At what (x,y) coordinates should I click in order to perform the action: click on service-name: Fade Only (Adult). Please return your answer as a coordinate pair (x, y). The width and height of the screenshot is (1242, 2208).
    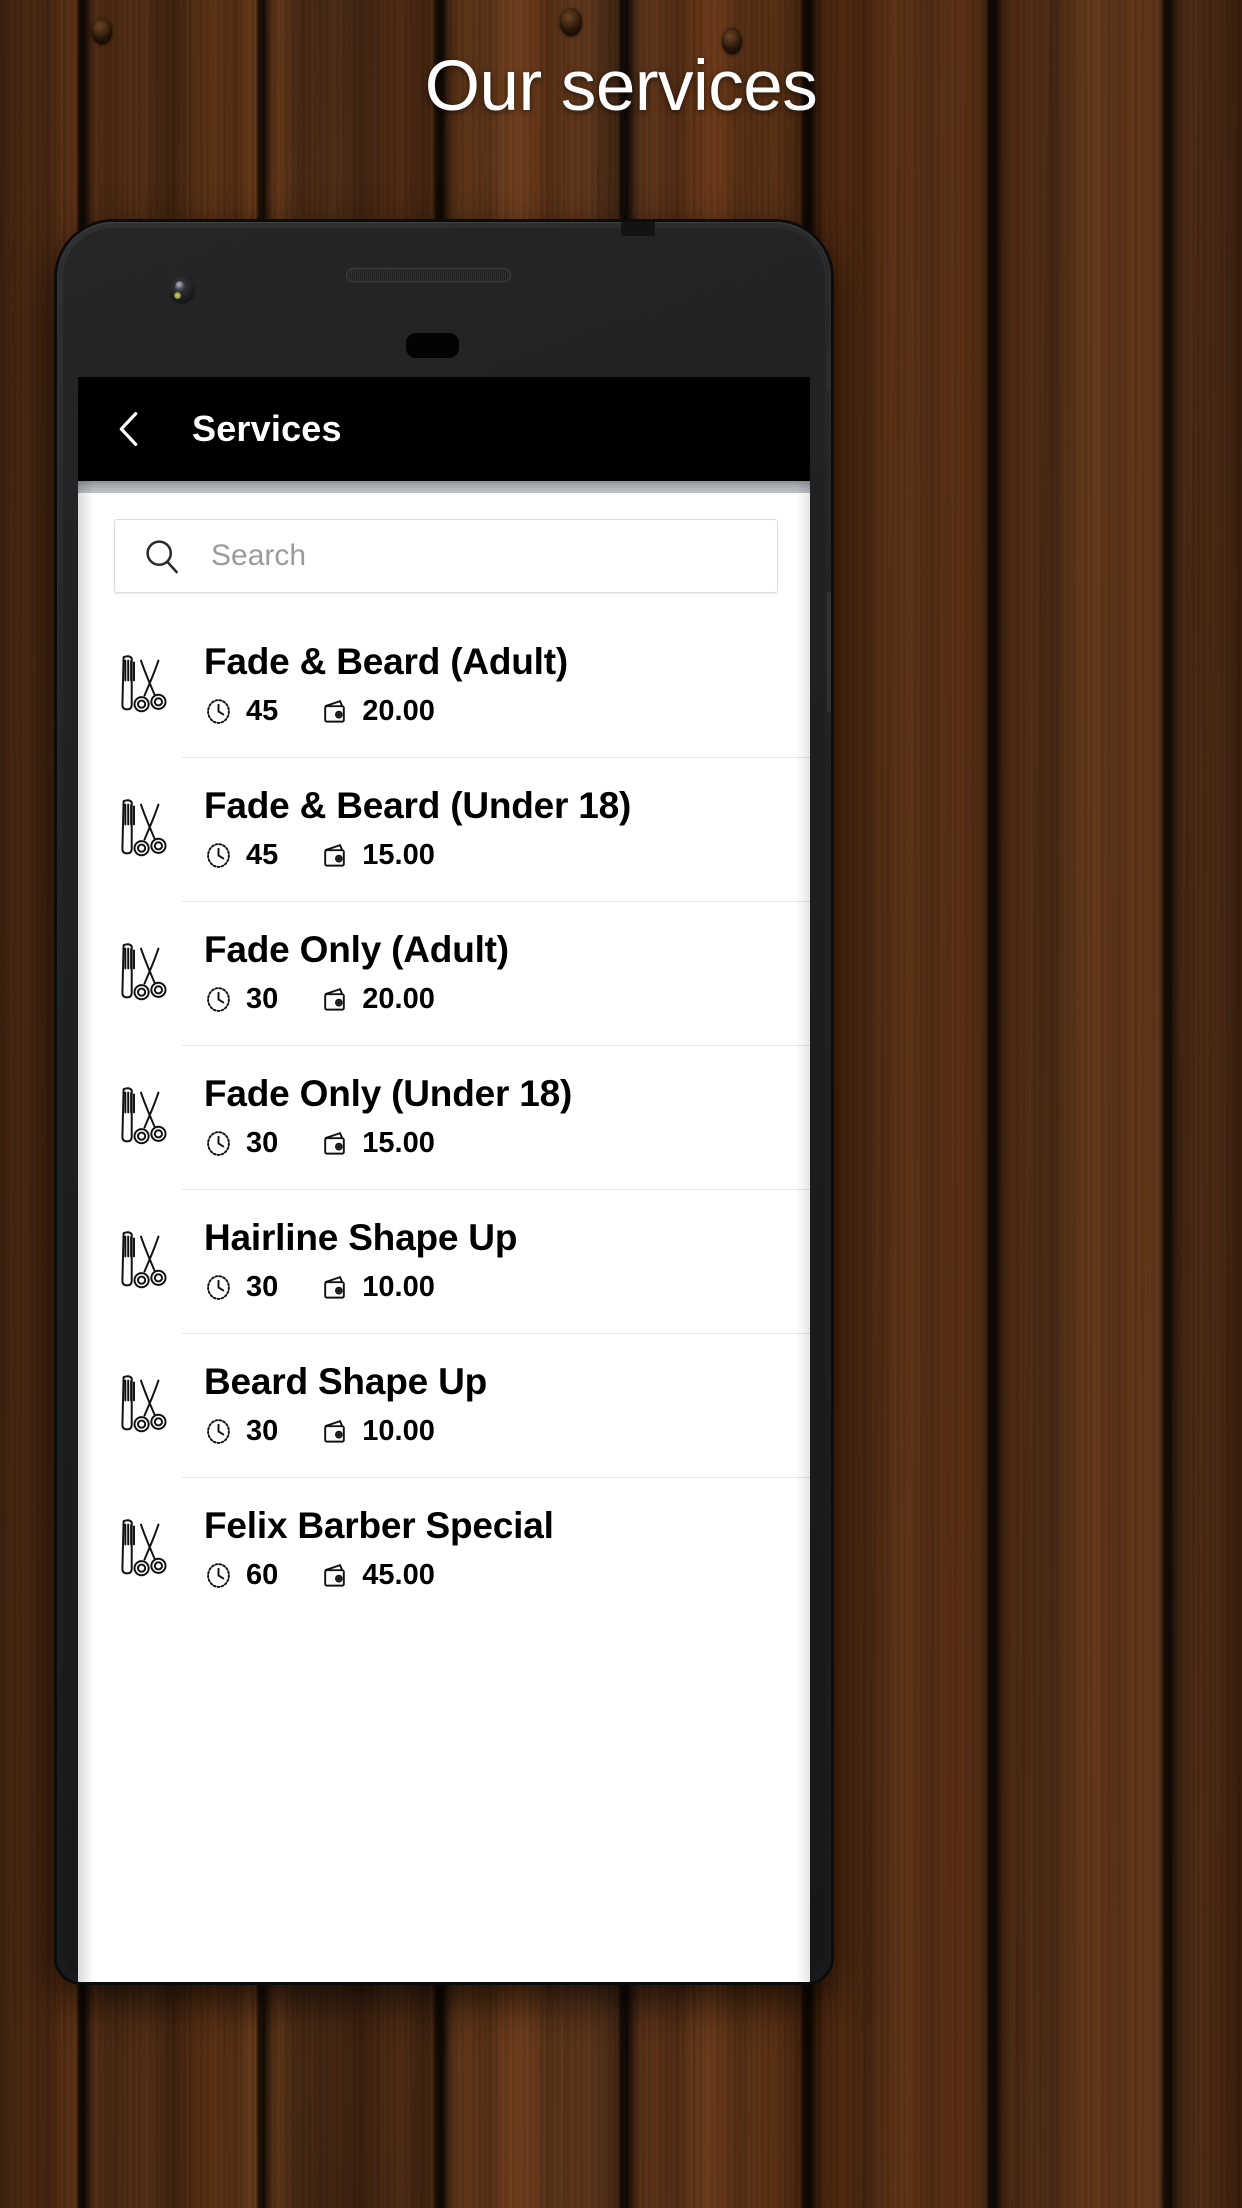
    Looking at the image, I should click on (356, 949).